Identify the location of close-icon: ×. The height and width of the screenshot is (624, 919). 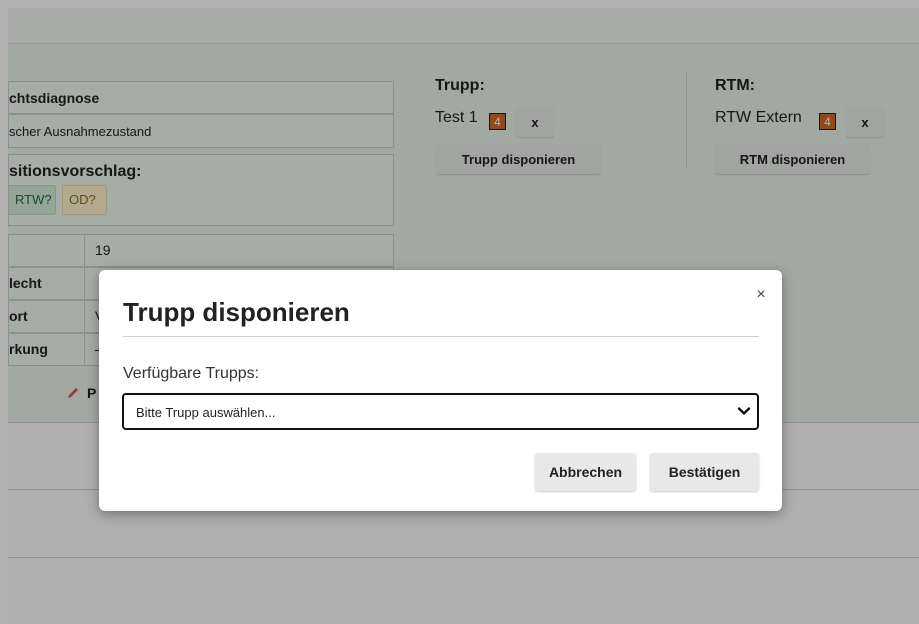
(761, 295).